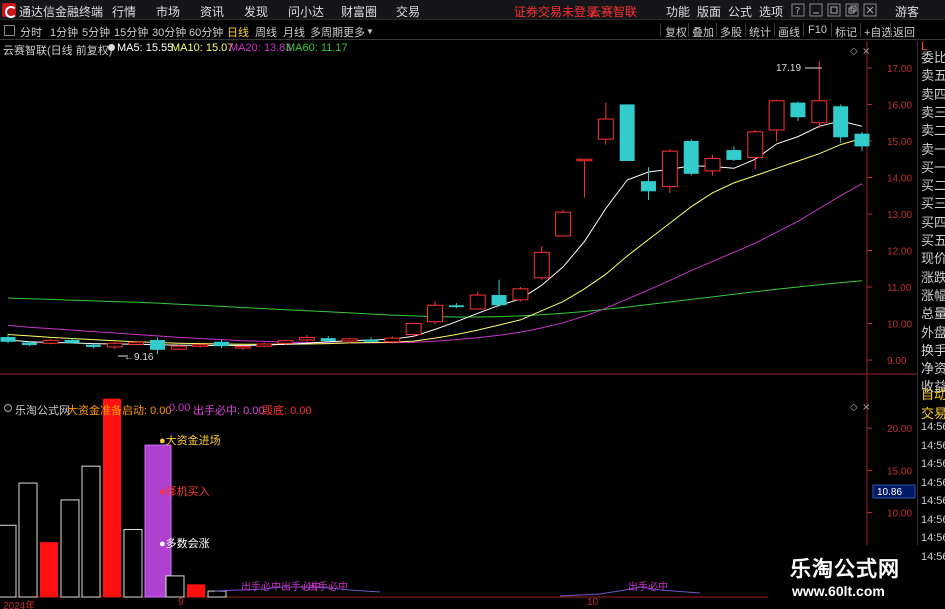  What do you see at coordinates (834, 10) in the screenshot?
I see `maximize-icon` at bounding box center [834, 10].